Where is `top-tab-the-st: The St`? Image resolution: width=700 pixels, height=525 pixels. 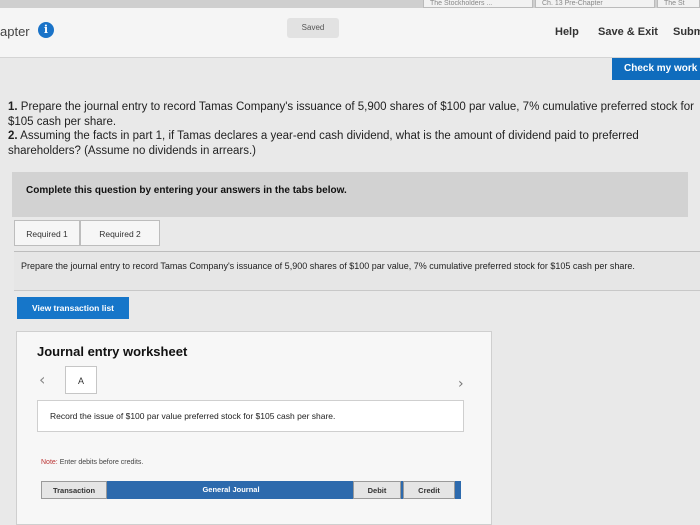 top-tab-the-st: The St is located at coordinates (678, 4).